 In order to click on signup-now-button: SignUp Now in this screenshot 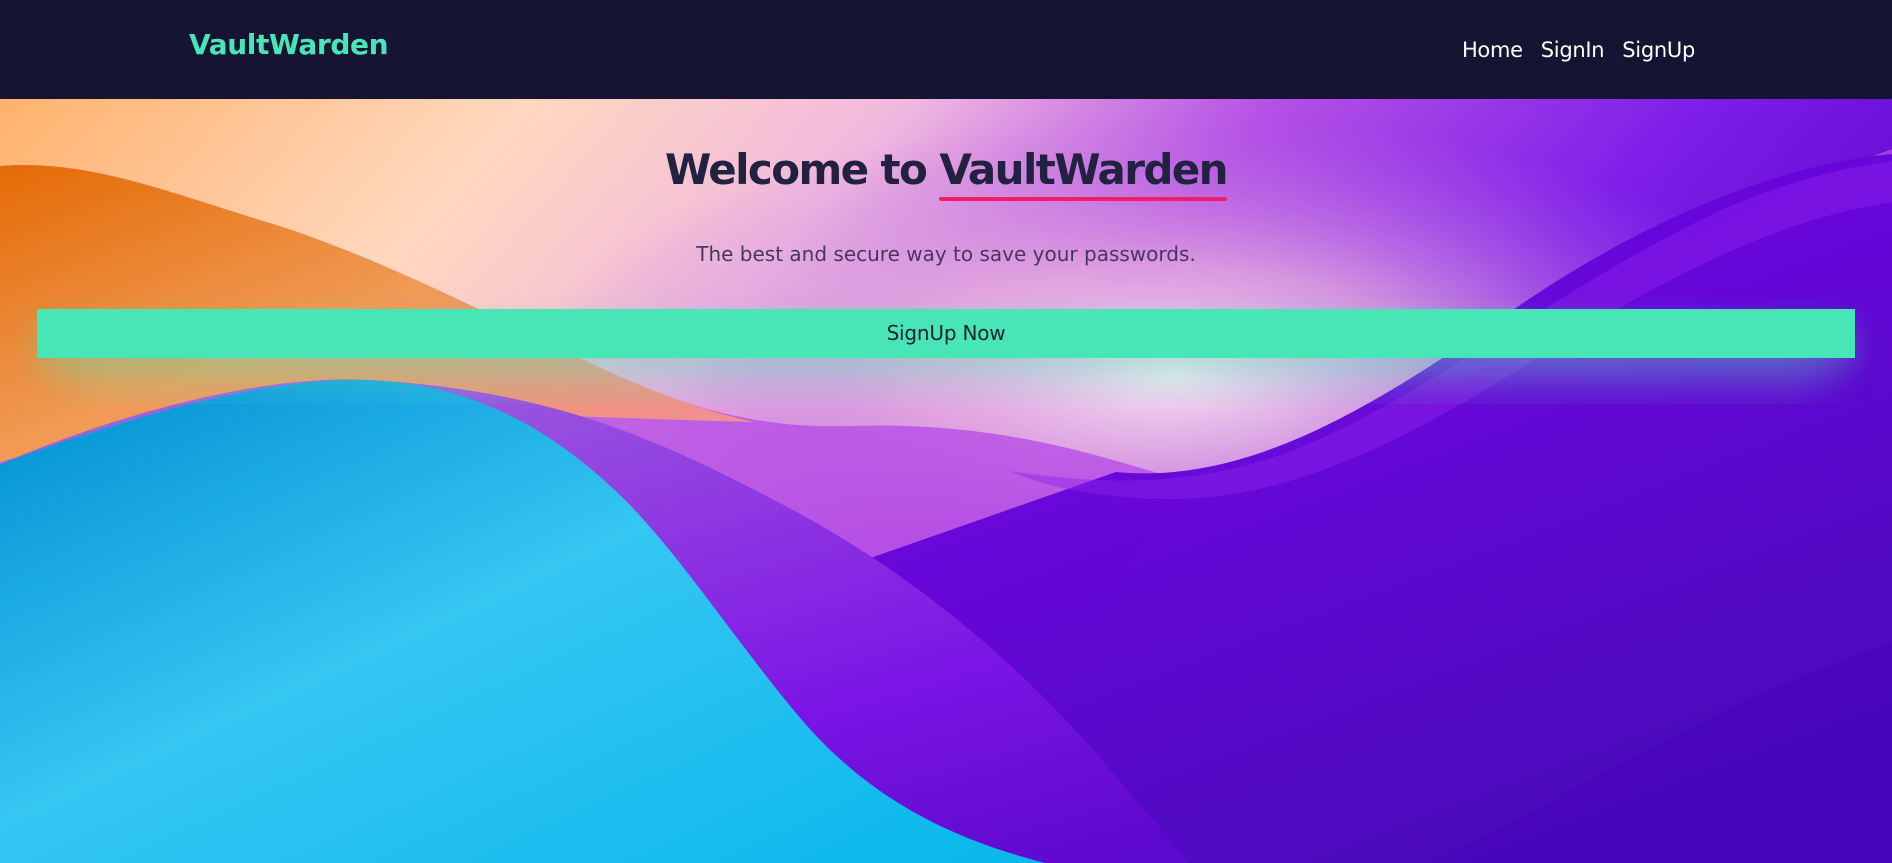, I will do `click(946, 333)`.